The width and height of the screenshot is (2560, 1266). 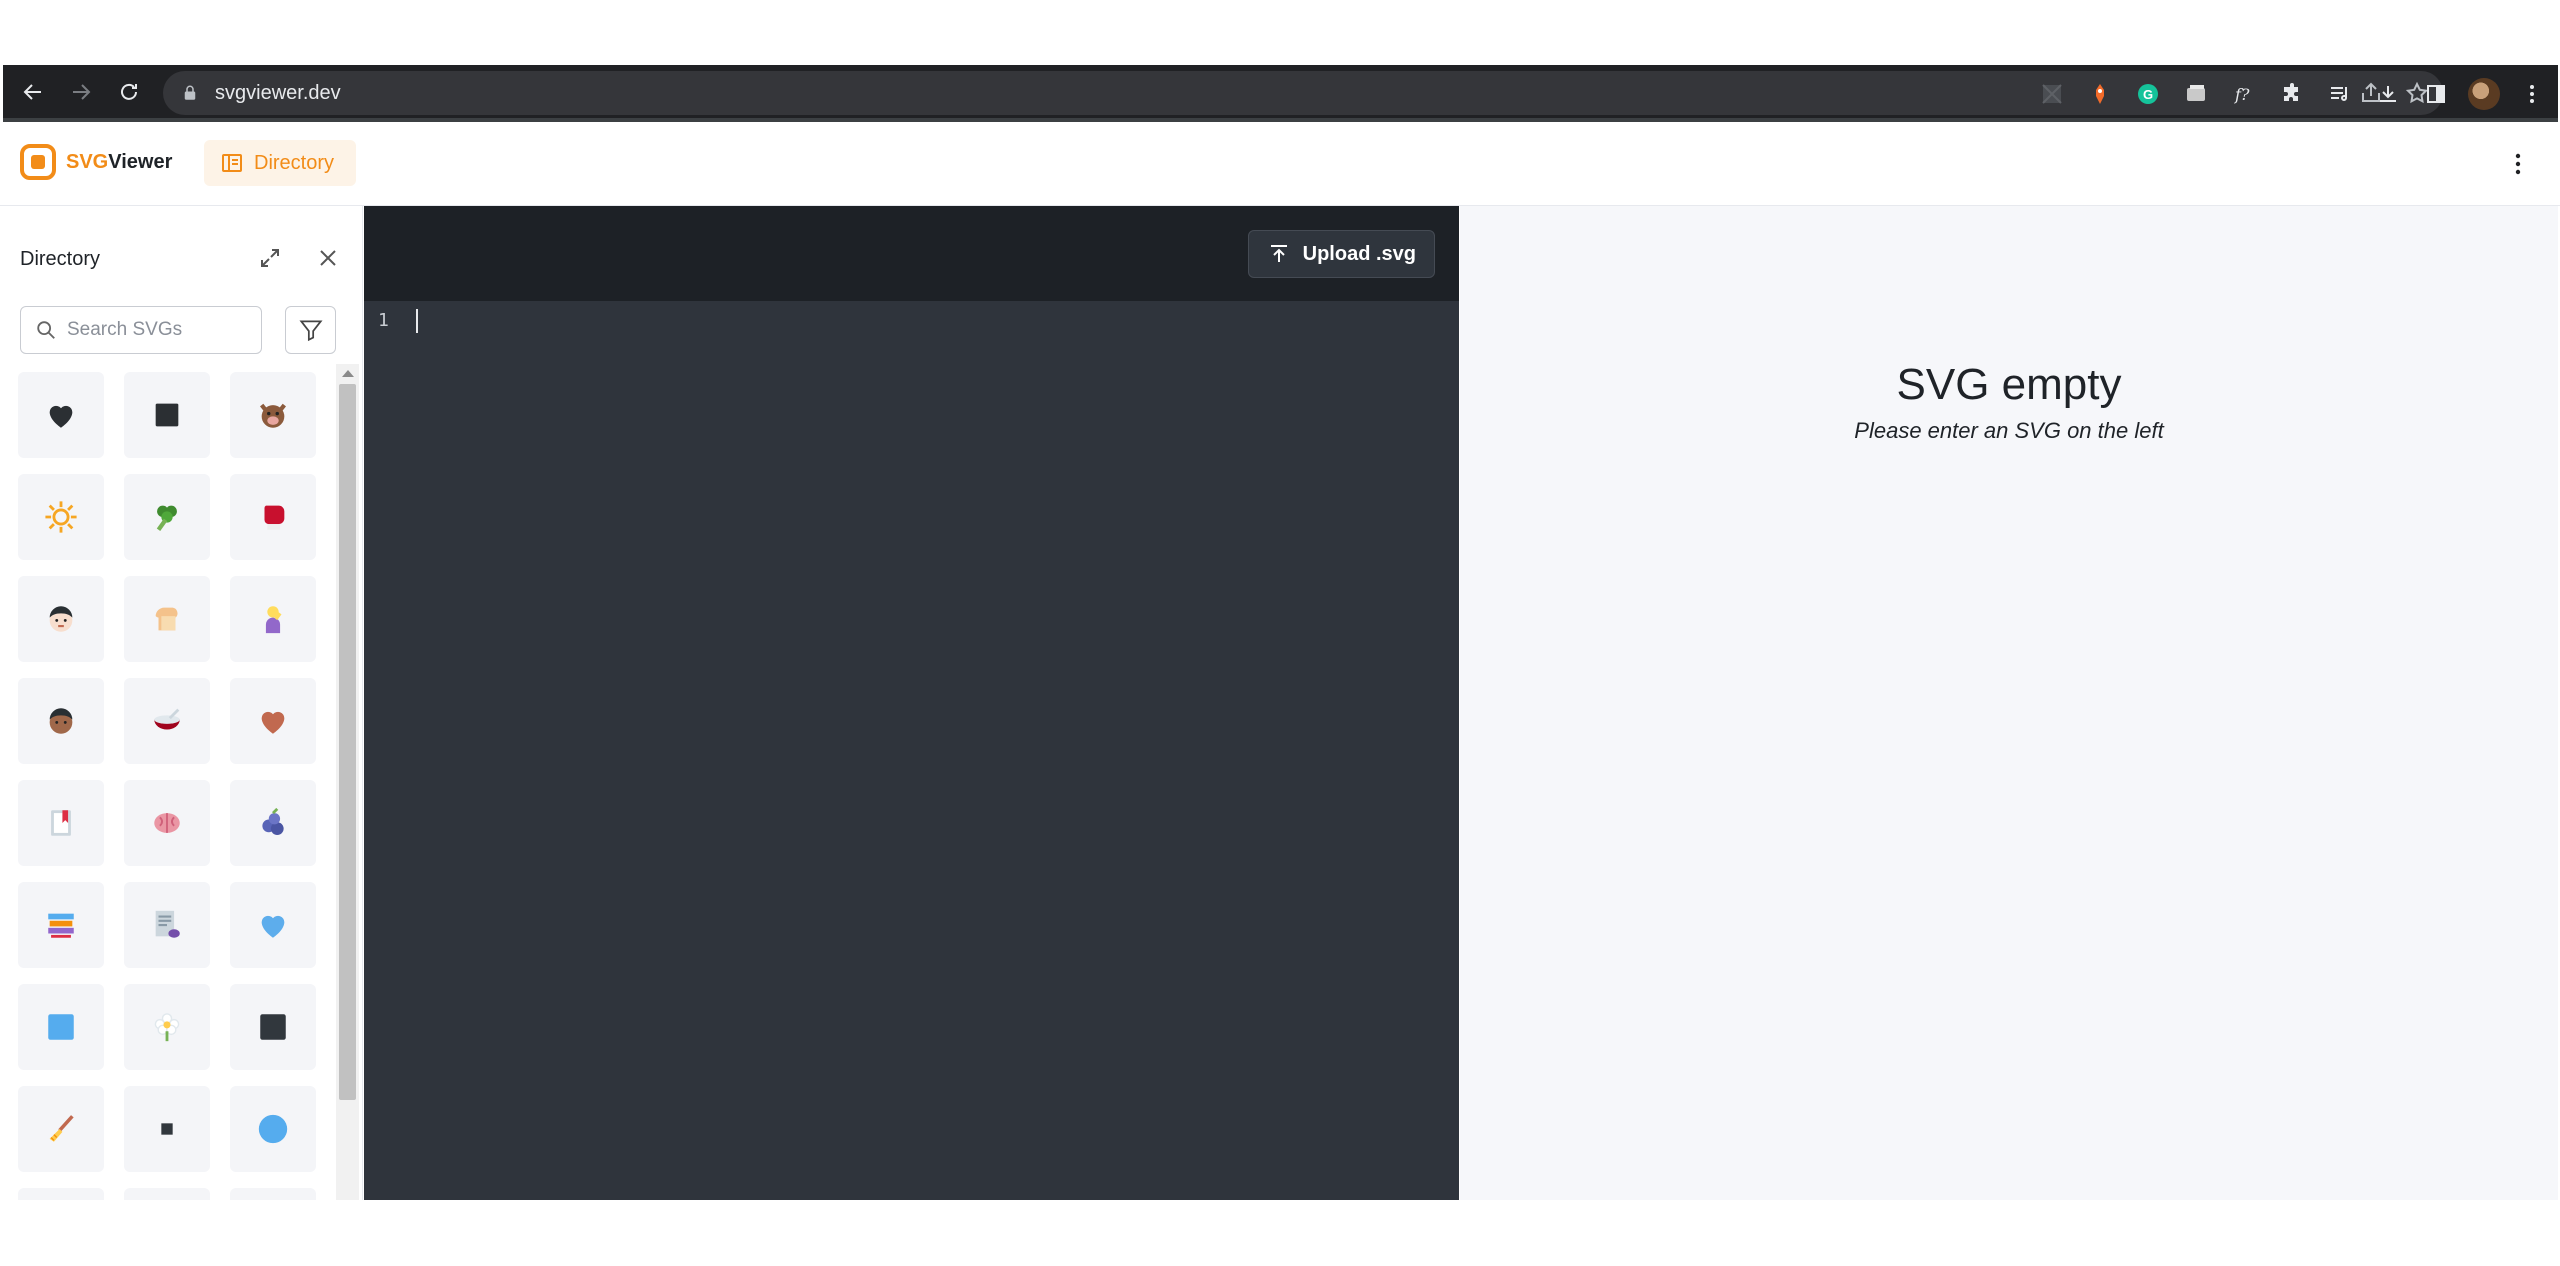 I want to click on document-icon, so click(x=167, y=924).